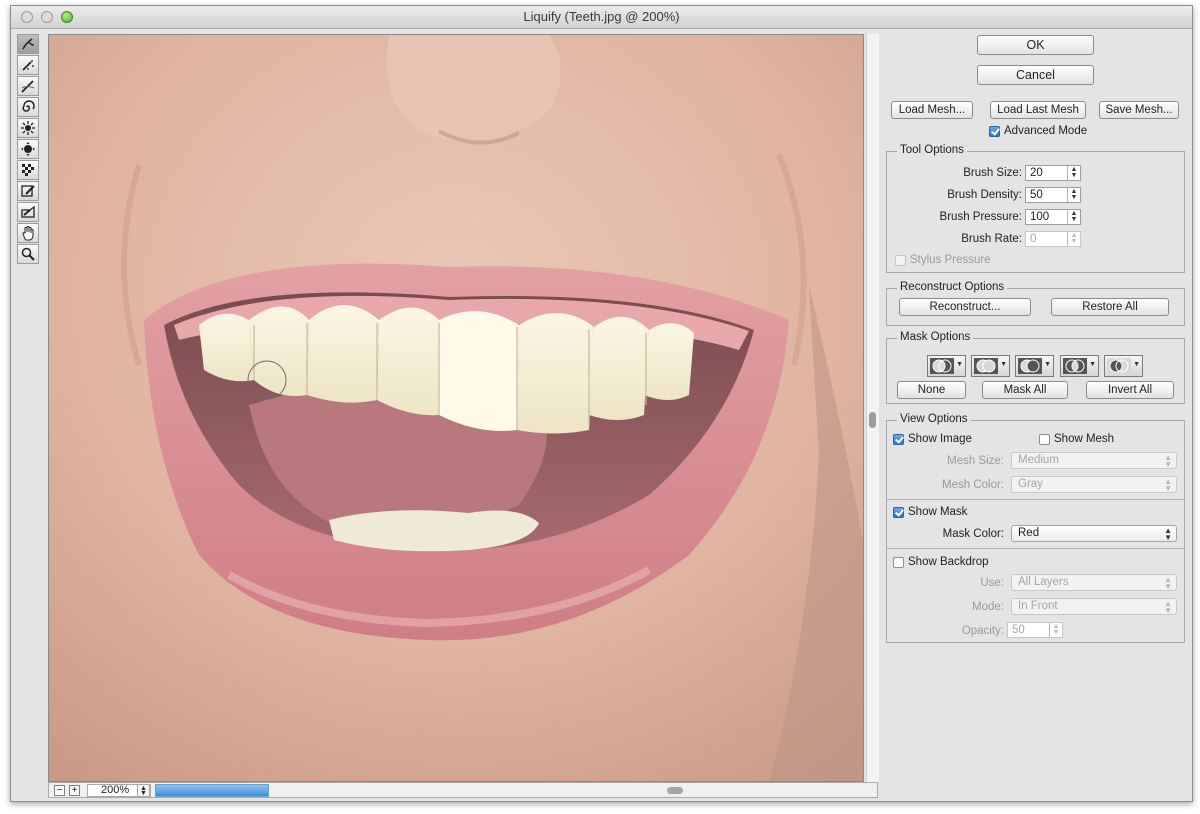 The width and height of the screenshot is (1200, 814). I want to click on pucker-tool-icon, so click(28, 128).